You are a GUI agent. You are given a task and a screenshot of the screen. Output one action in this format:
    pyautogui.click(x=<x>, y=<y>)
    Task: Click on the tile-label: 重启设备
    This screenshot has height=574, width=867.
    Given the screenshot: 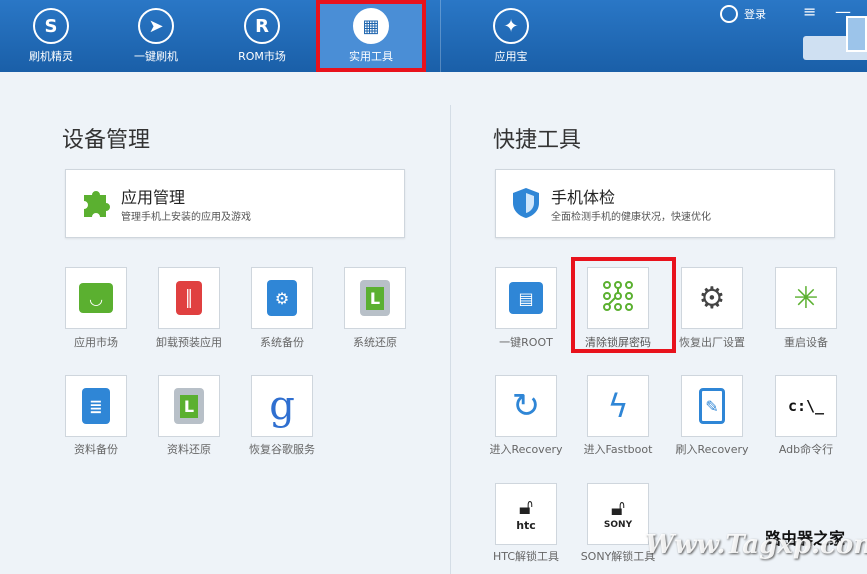 What is the action you would take?
    pyautogui.click(x=806, y=342)
    